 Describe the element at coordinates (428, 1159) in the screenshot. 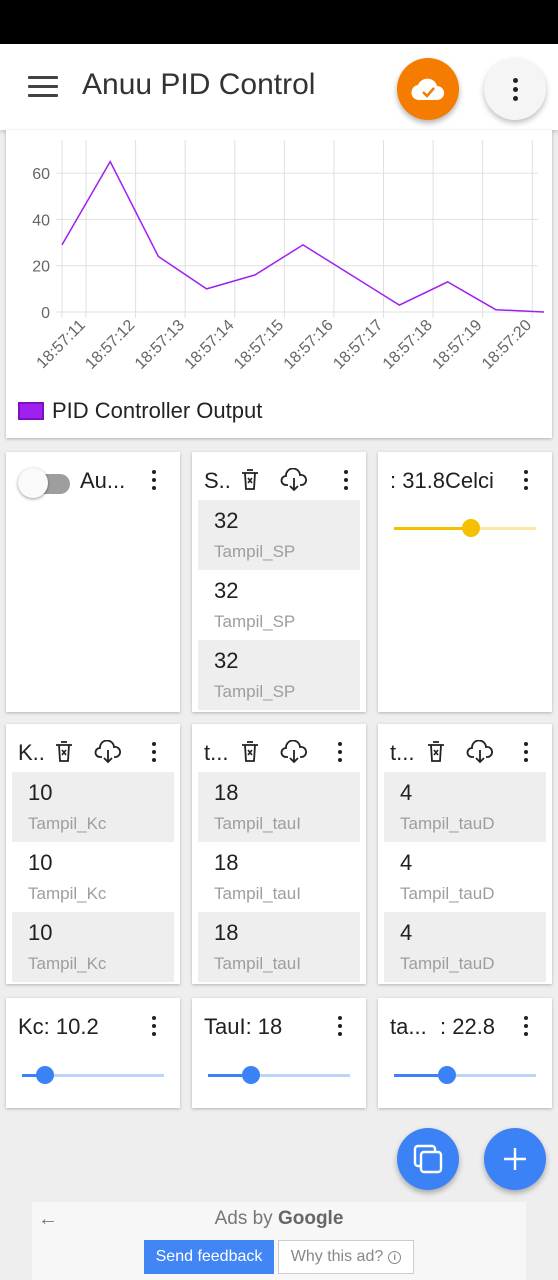

I see `copy-dashboard-button` at that location.